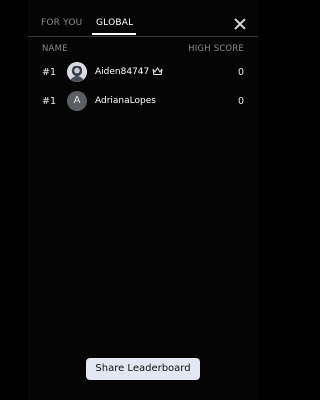 The height and width of the screenshot is (400, 320). I want to click on close-icon, so click(240, 24).